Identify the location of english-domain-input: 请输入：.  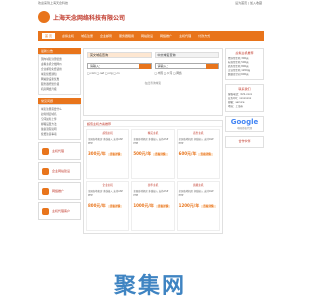
(119, 66).